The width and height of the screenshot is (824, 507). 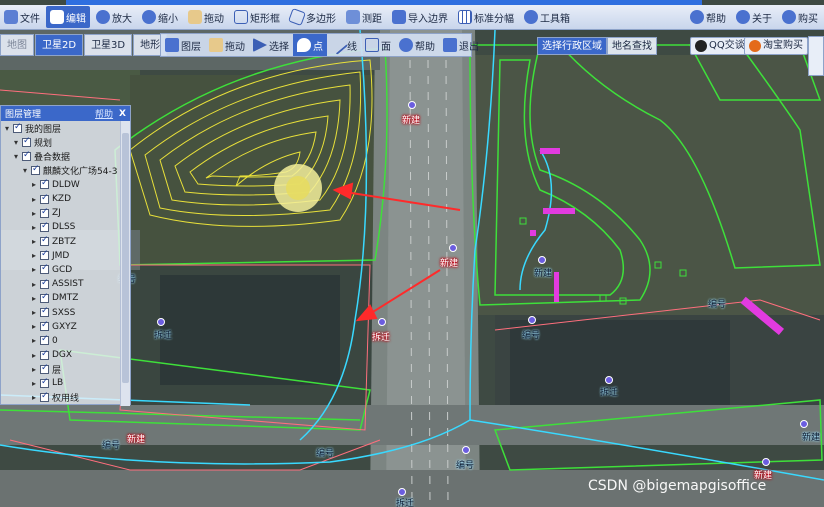 What do you see at coordinates (65, 355) in the screenshot?
I see `layer-row: ▸ DGX` at bounding box center [65, 355].